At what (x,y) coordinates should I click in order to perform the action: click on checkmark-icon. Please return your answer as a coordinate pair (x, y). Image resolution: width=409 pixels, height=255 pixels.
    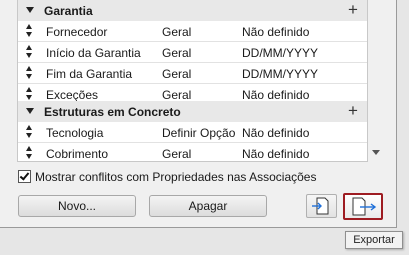
    Looking at the image, I should click on (24, 175).